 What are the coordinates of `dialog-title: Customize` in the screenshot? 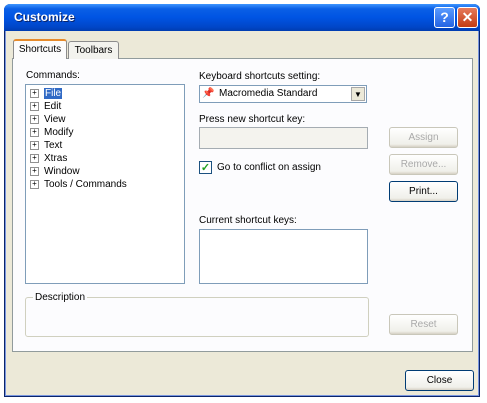 It's located at (44, 17).